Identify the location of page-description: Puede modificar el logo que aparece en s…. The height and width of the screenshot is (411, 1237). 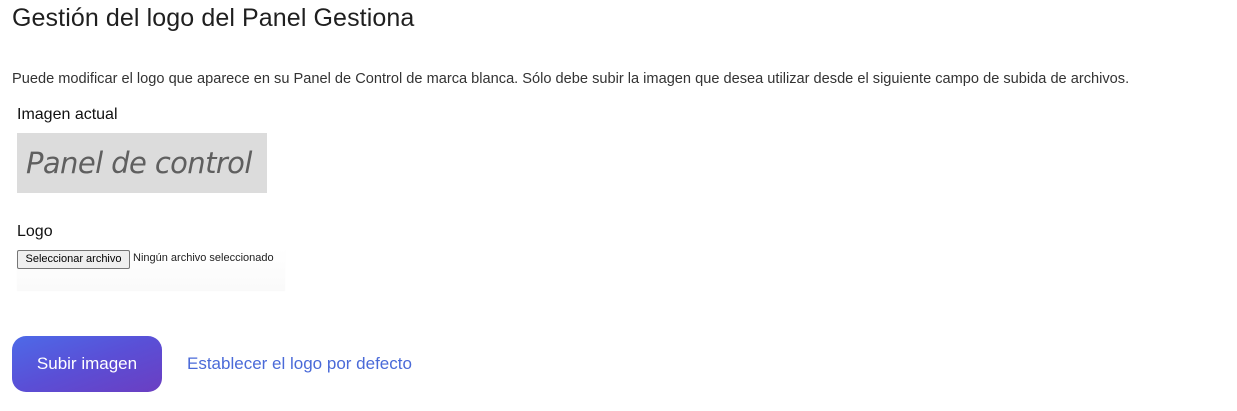
(571, 79).